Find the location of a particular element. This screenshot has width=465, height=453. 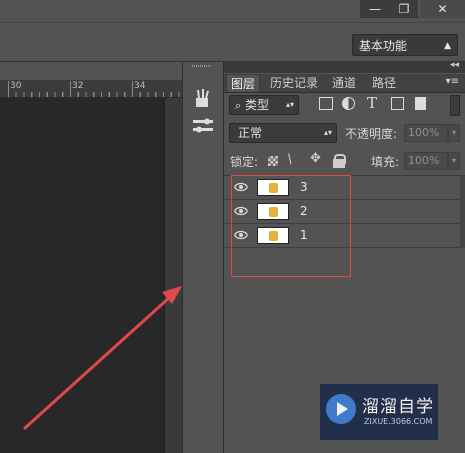

opacity-label: 不透明度: is located at coordinates (371, 134).